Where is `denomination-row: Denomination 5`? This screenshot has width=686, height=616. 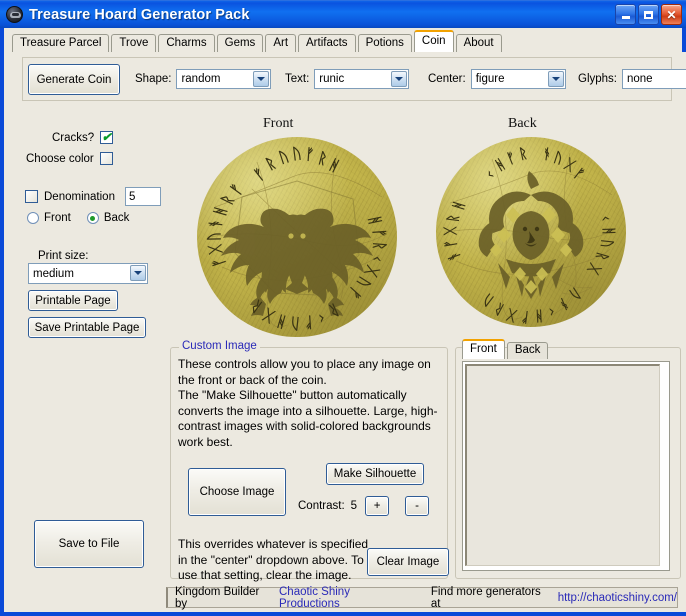 denomination-row: Denomination 5 is located at coordinates (93, 196).